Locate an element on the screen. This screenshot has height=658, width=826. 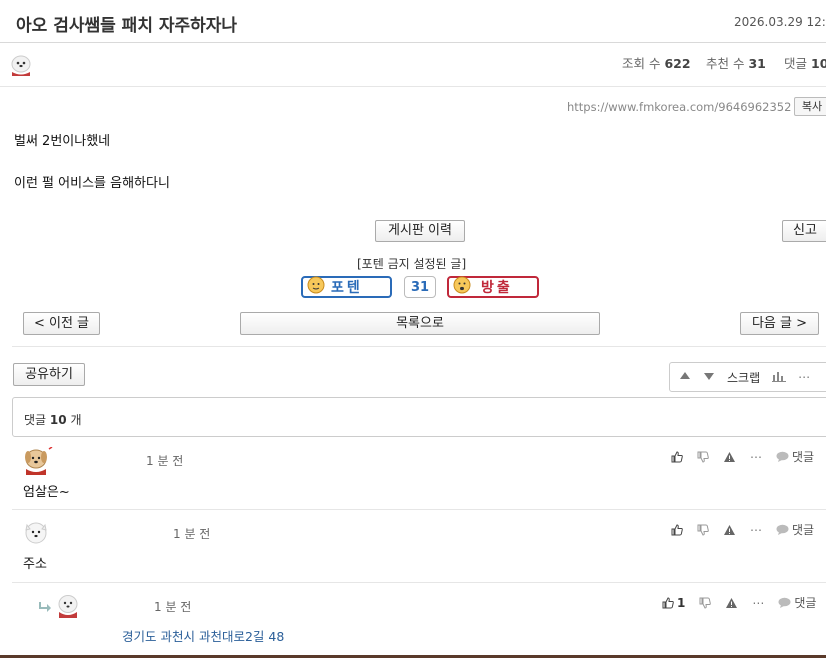
like-count: 1 is located at coordinates (681, 602).